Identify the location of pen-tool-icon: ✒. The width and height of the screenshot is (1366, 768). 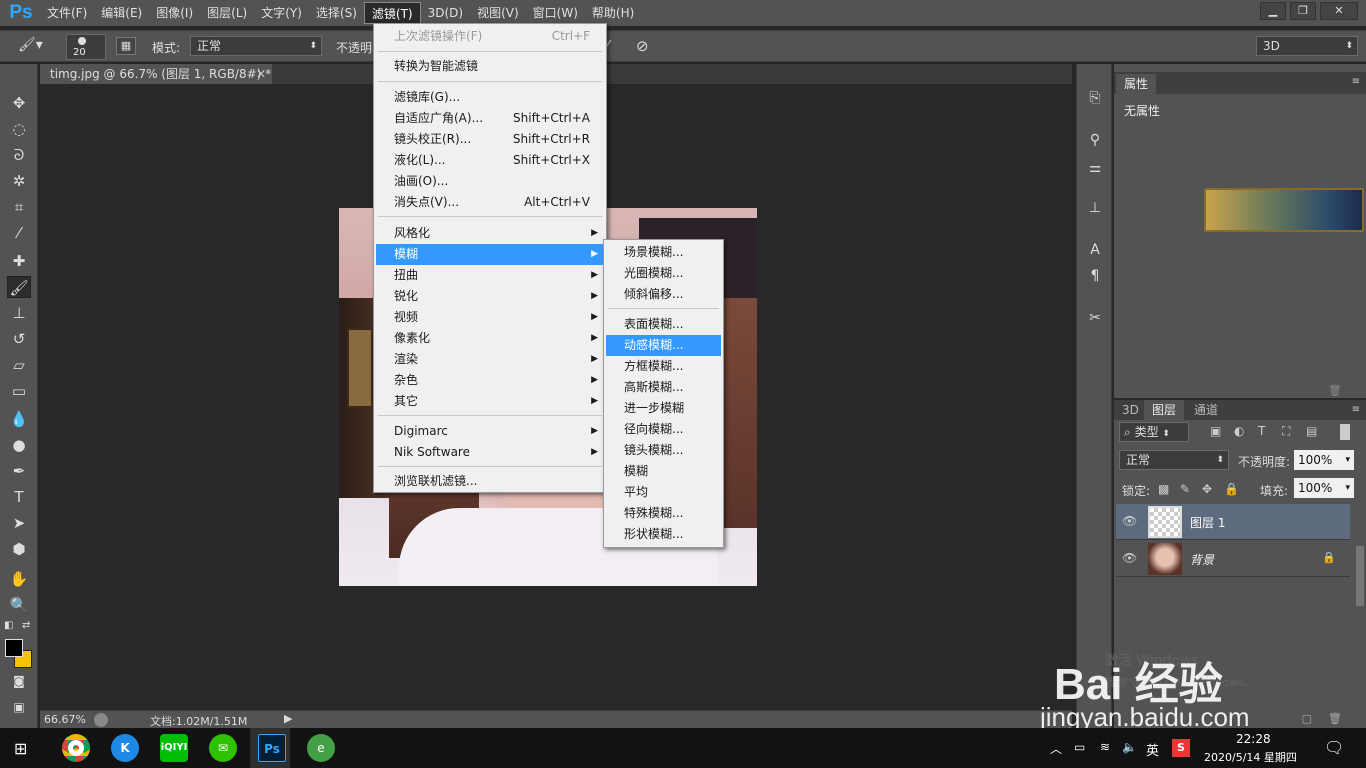
(19, 471).